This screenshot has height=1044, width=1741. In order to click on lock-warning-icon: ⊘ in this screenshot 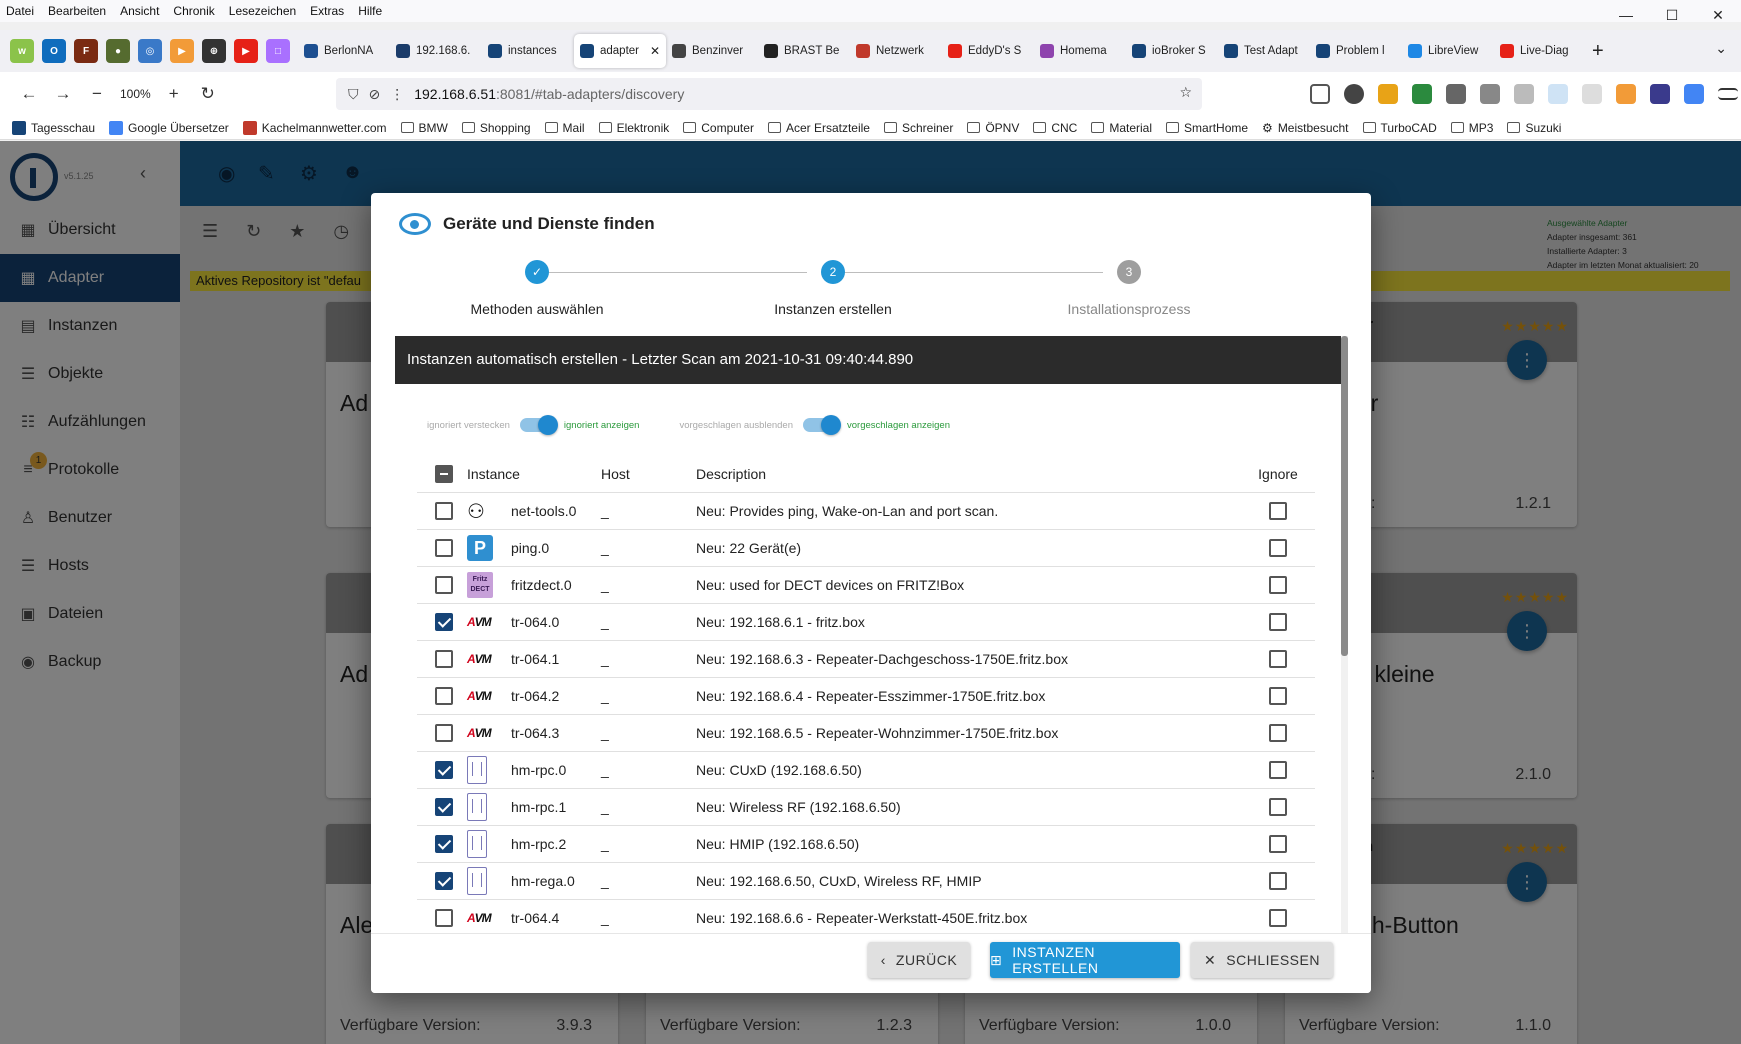, I will do `click(375, 94)`.